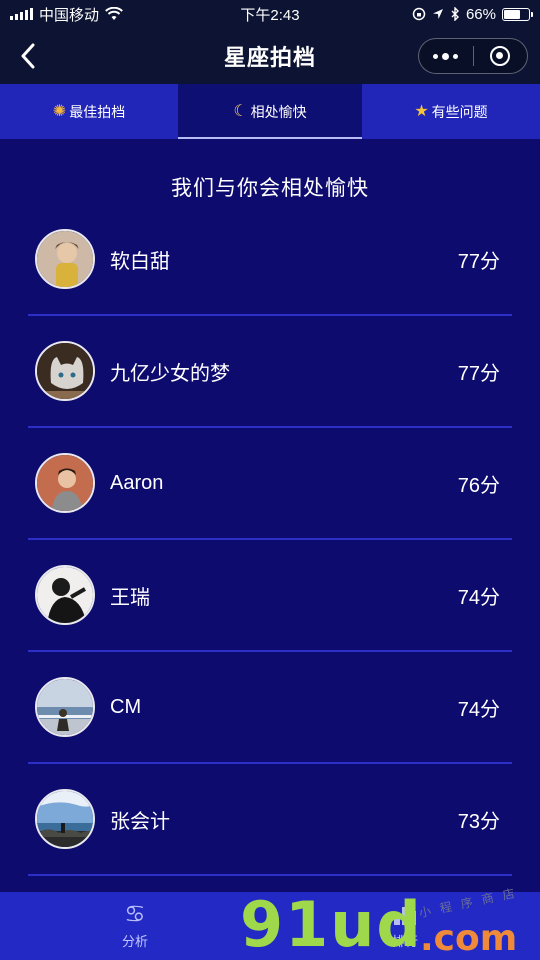 This screenshot has height=960, width=540. I want to click on back-button, so click(28, 56).